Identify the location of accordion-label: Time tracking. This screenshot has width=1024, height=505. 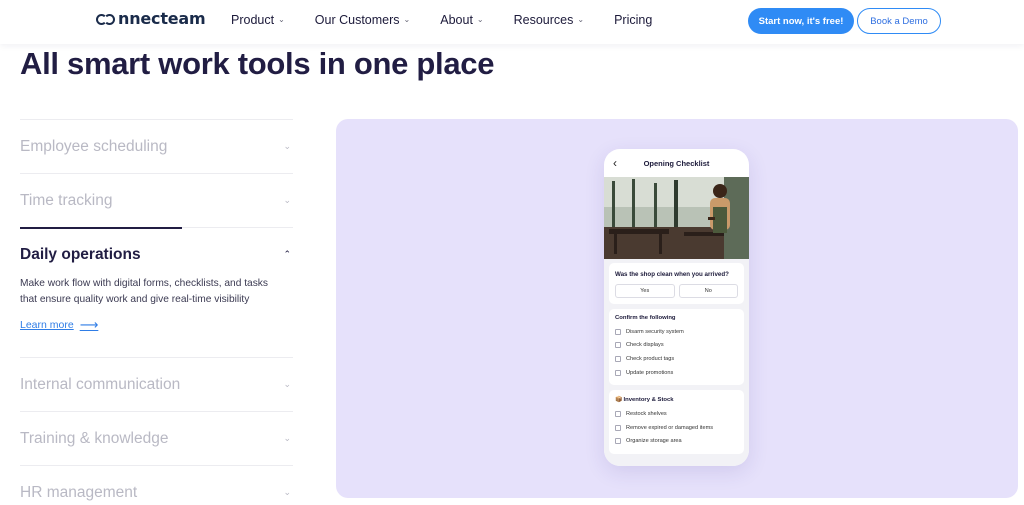
(66, 200).